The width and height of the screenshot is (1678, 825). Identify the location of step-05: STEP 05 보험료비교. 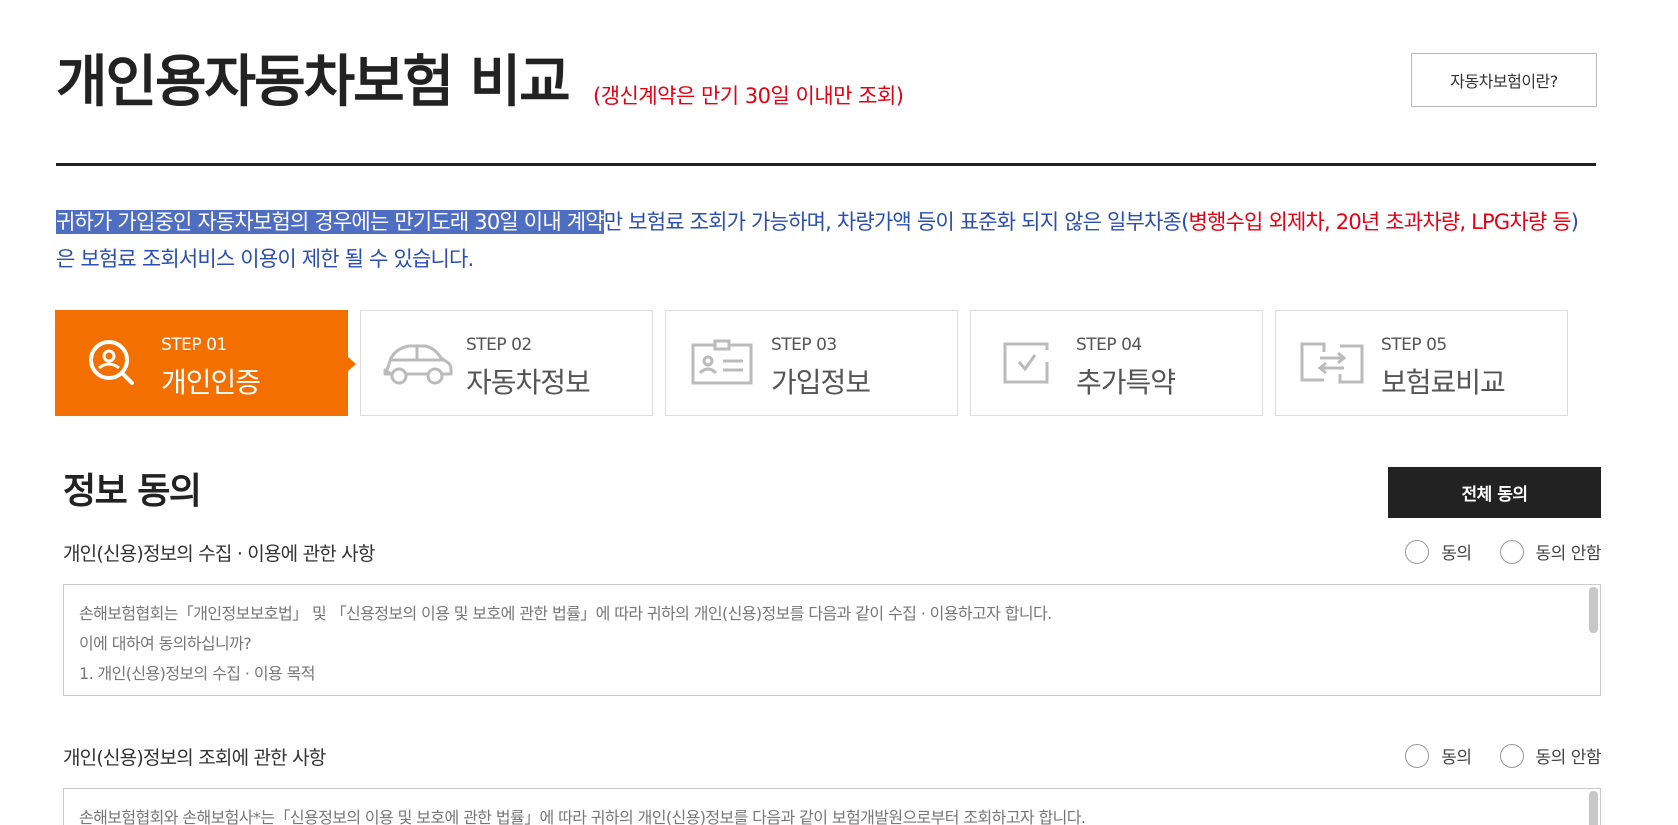
(1421, 363).